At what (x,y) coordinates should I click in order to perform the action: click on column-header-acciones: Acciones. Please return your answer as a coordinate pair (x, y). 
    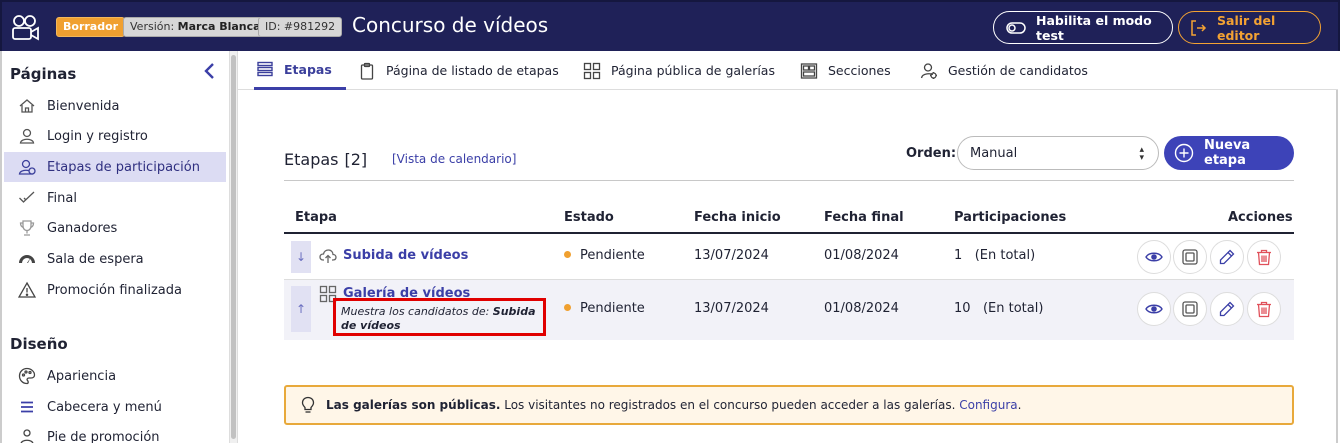
    Looking at the image, I should click on (1260, 217).